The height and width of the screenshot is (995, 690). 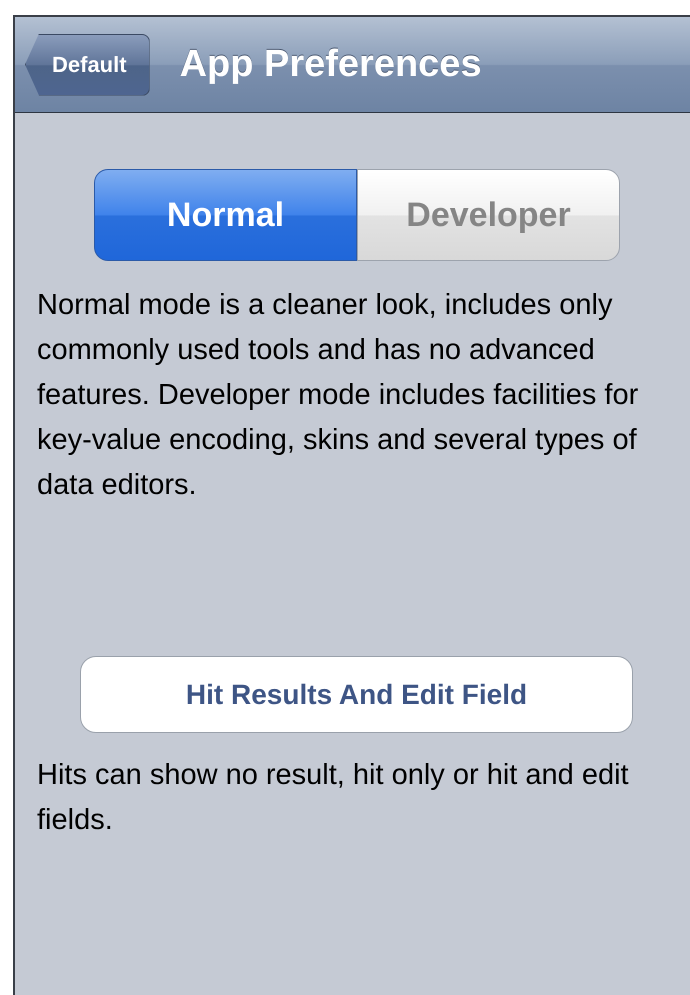 I want to click on segment-tab: Normal, so click(x=225, y=215).